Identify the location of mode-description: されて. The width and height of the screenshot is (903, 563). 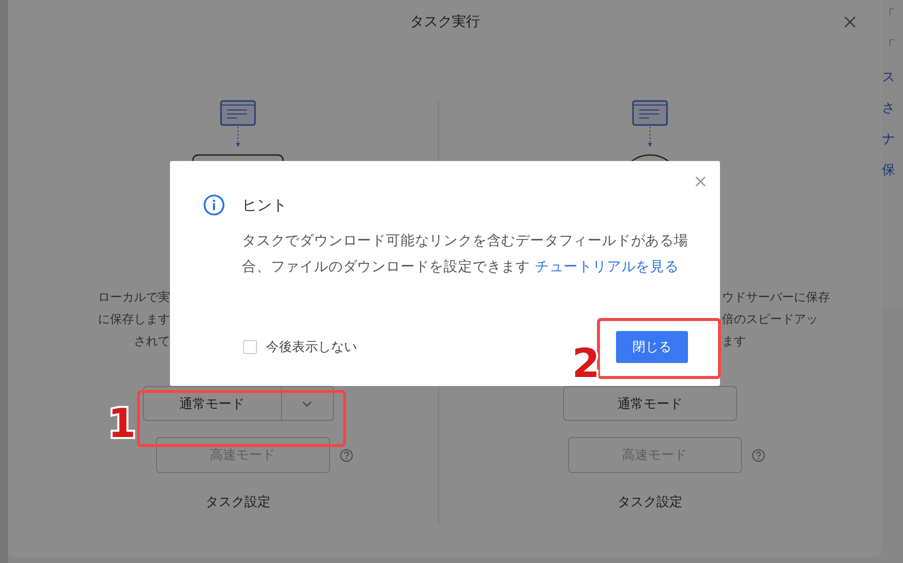
(152, 341).